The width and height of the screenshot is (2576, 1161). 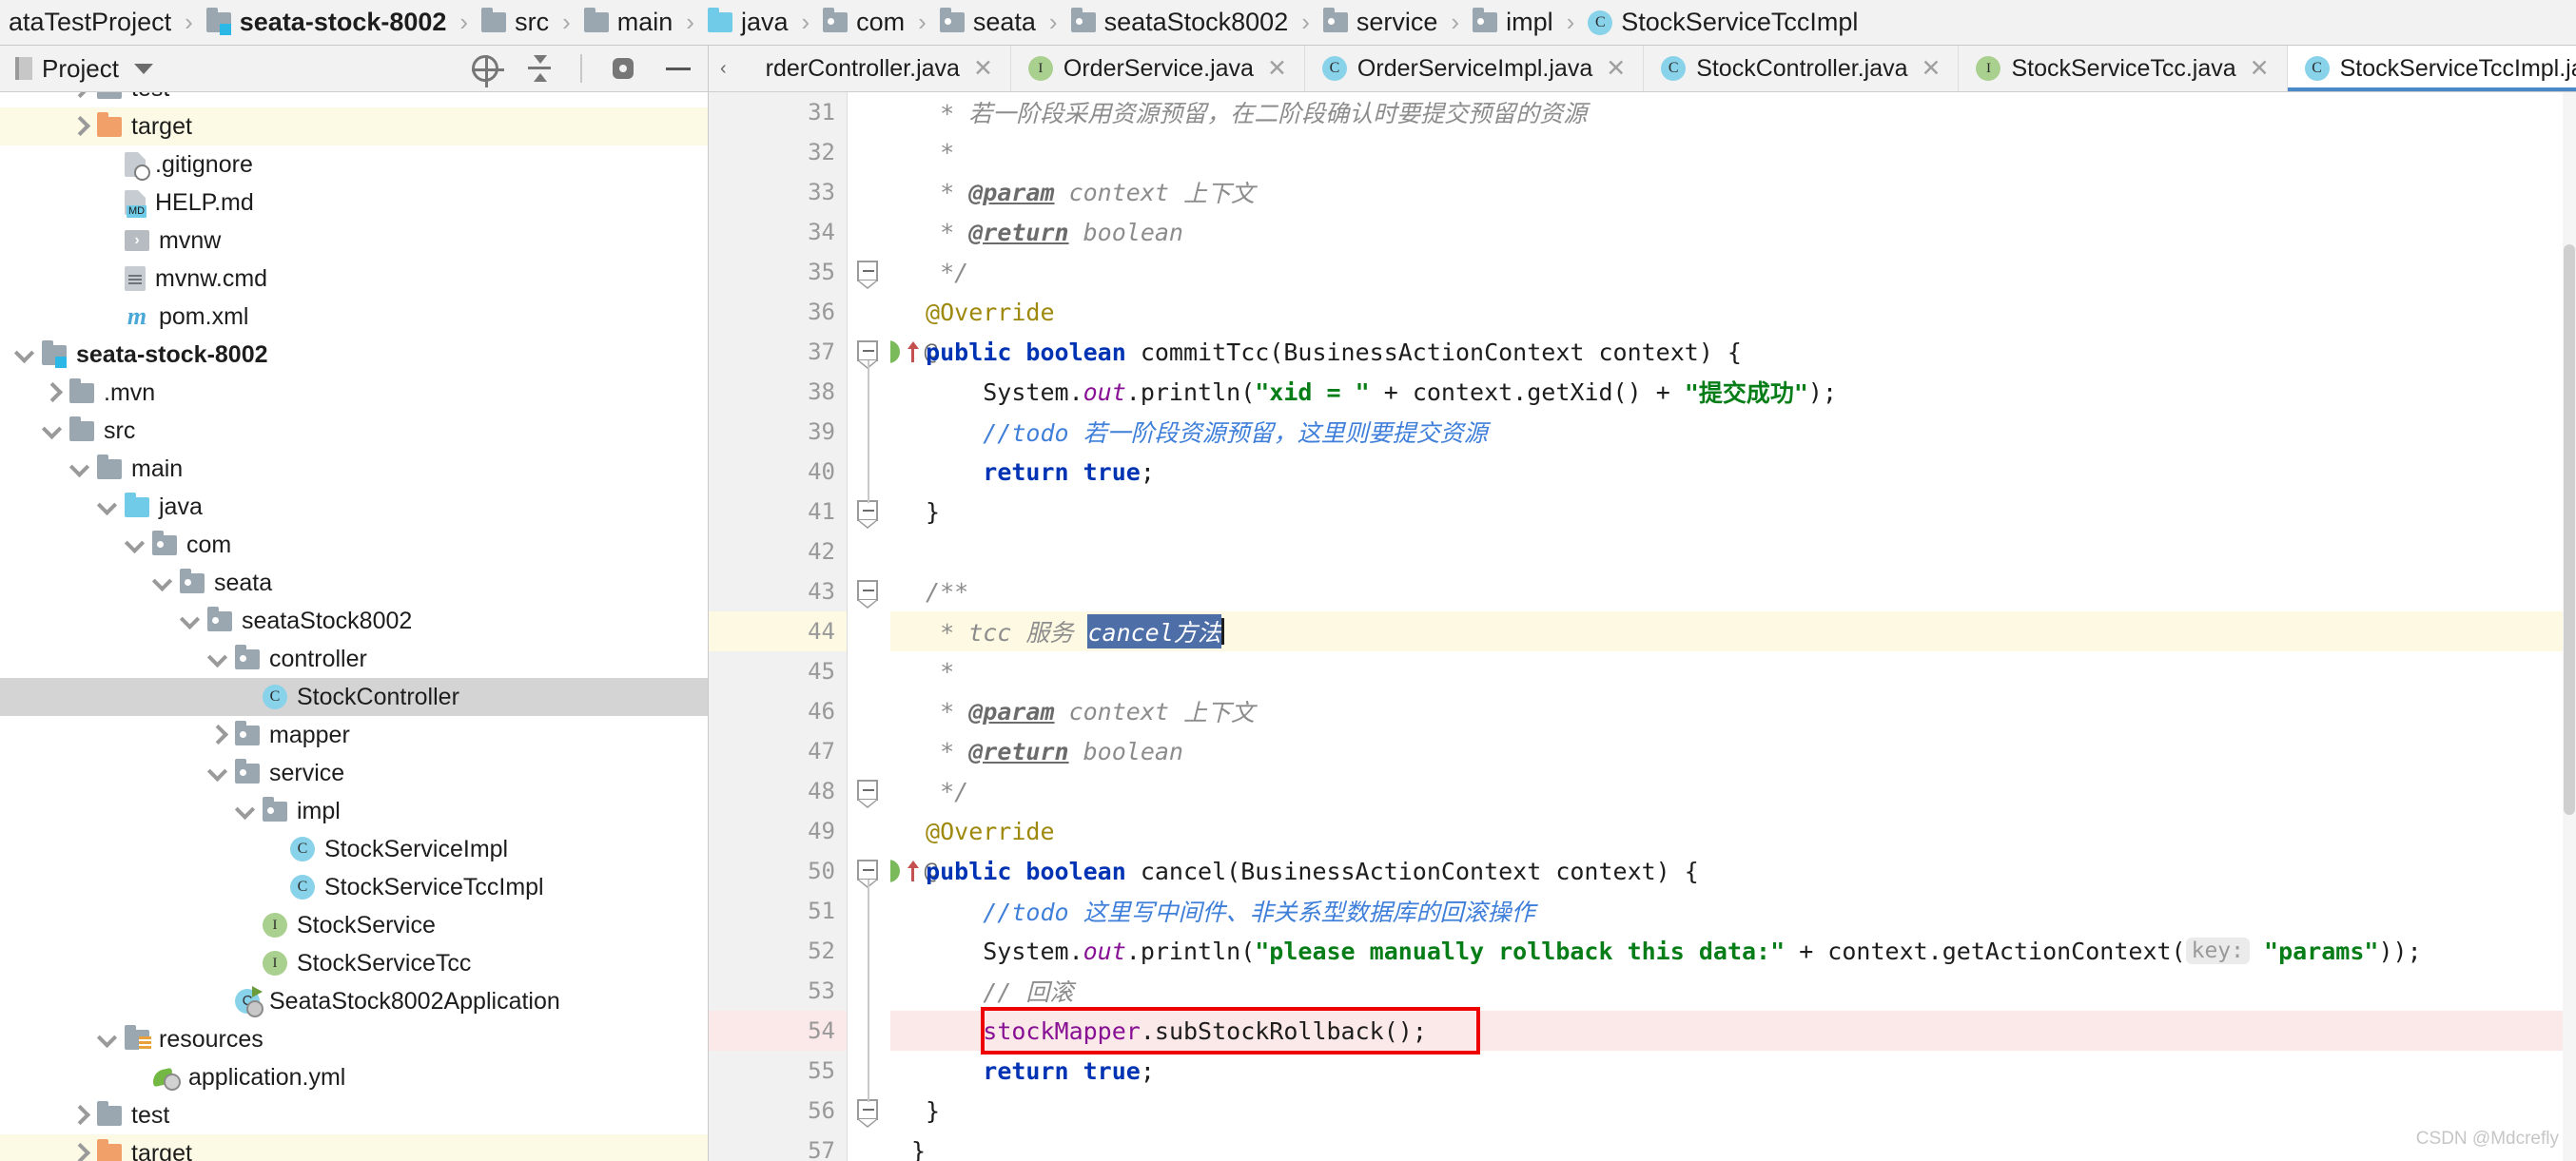 I want to click on tab-scroll-left-icon: ‹, so click(x=724, y=69).